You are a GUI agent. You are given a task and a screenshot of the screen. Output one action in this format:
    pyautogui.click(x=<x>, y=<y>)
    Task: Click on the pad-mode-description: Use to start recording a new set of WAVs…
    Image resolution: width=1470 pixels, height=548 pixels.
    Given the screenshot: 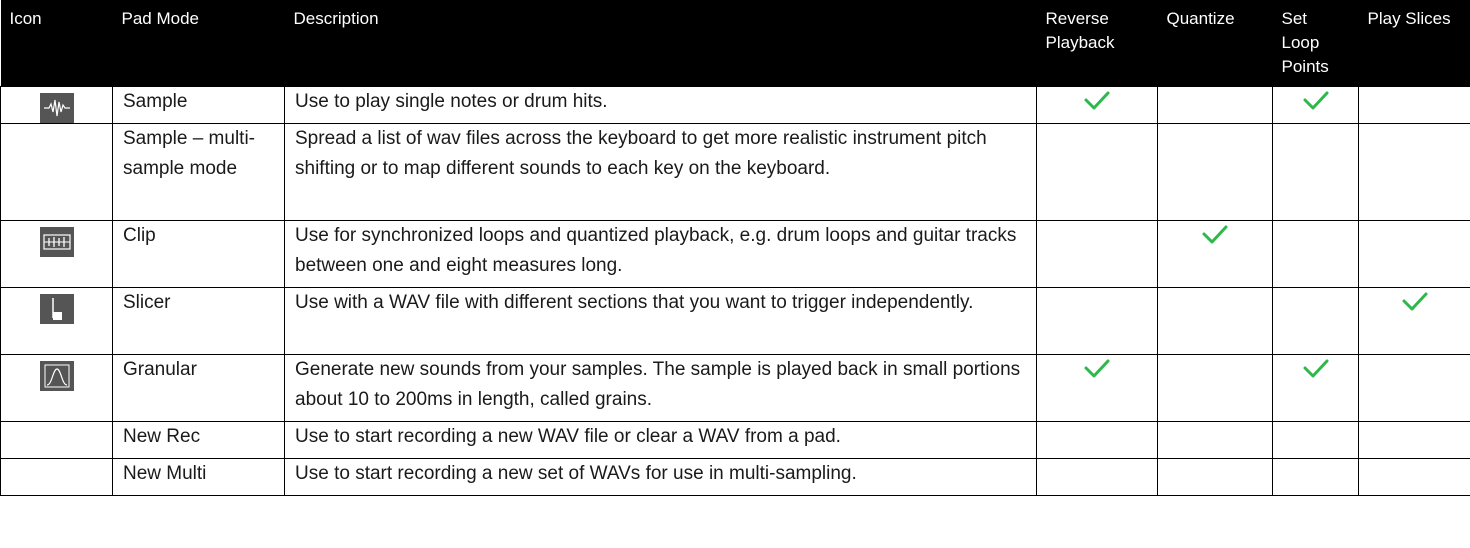 What is the action you would take?
    pyautogui.click(x=660, y=477)
    